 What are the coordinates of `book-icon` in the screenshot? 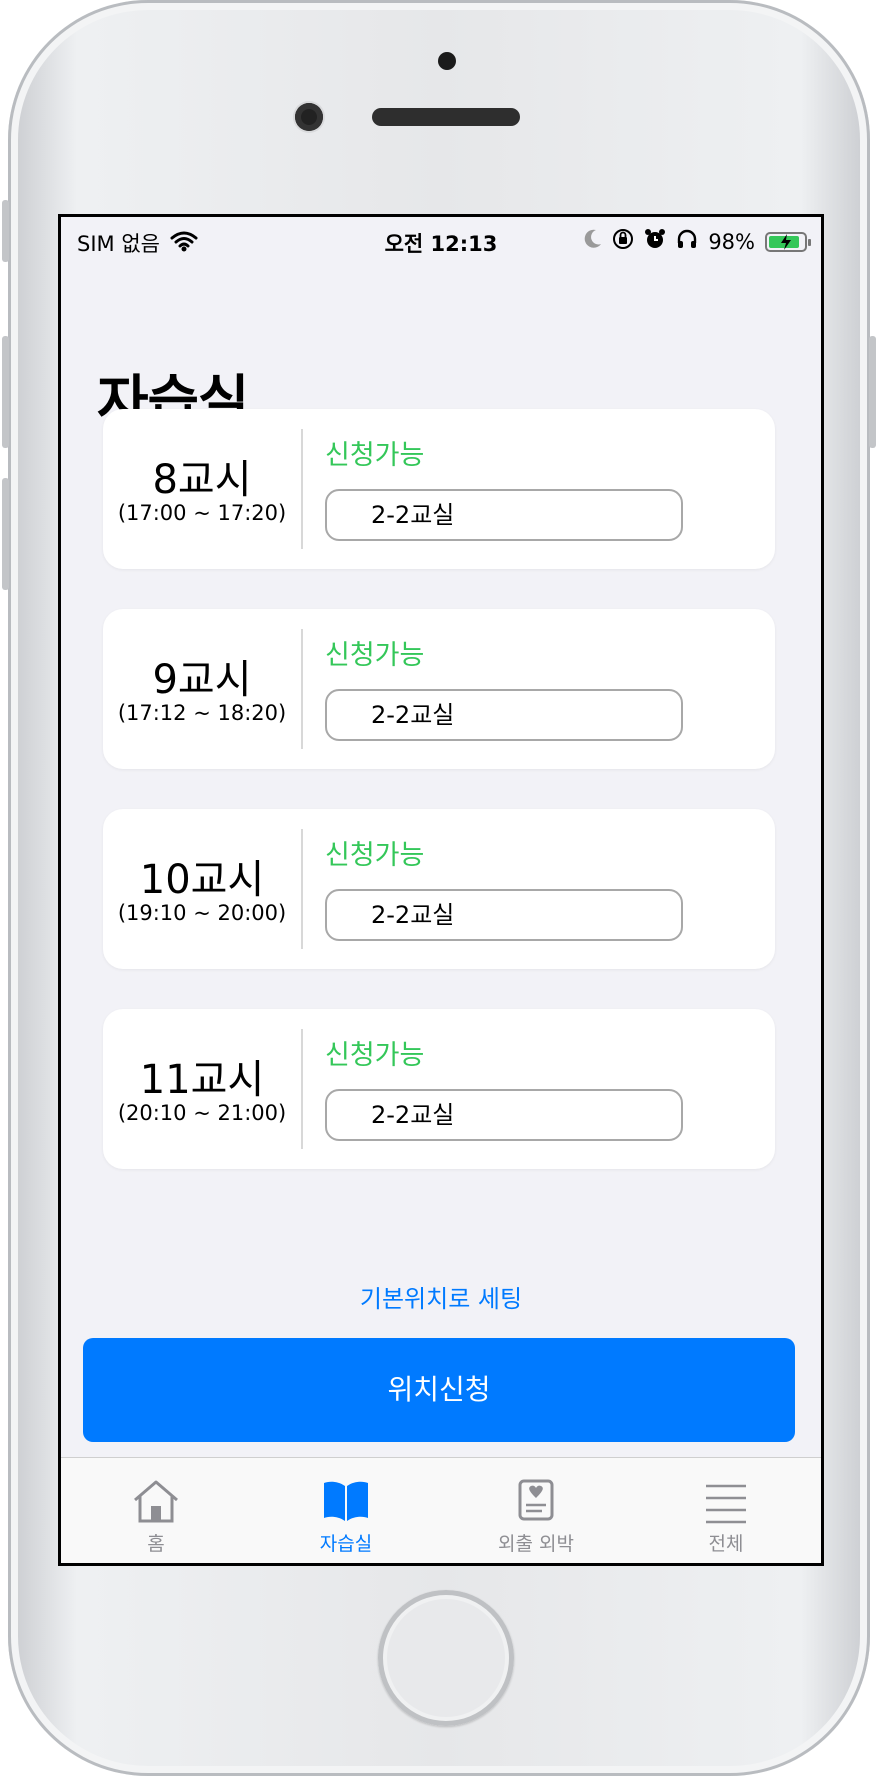 It's located at (346, 1501).